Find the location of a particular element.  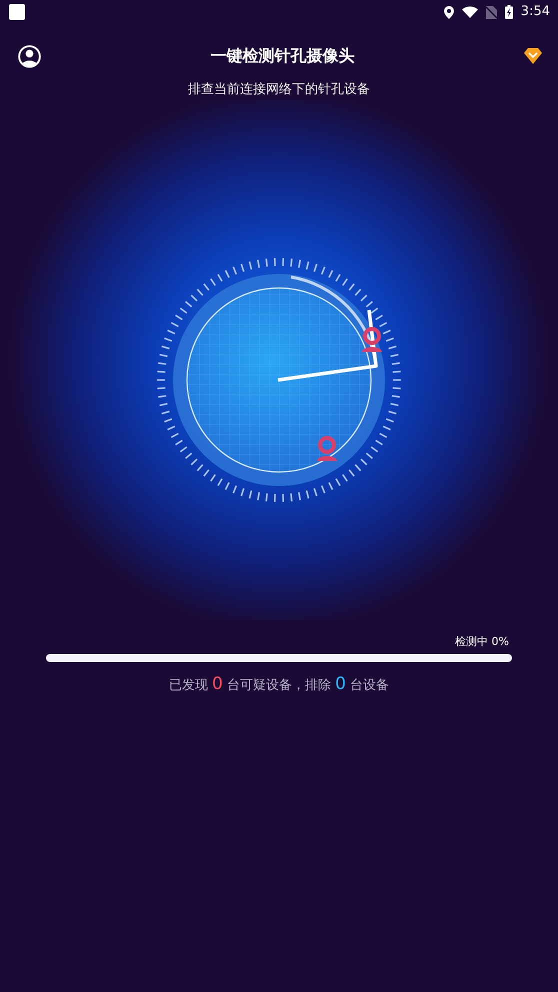

location-icon is located at coordinates (449, 12).